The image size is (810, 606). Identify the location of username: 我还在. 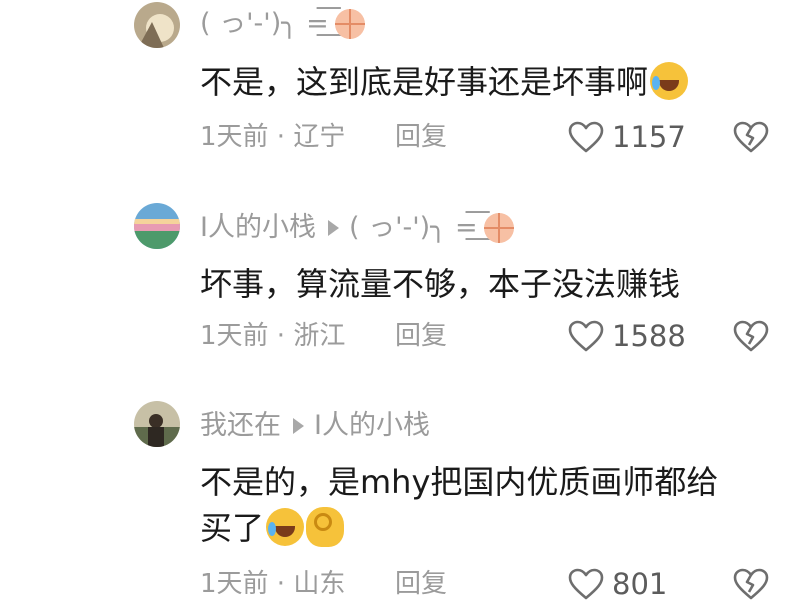
(240, 426).